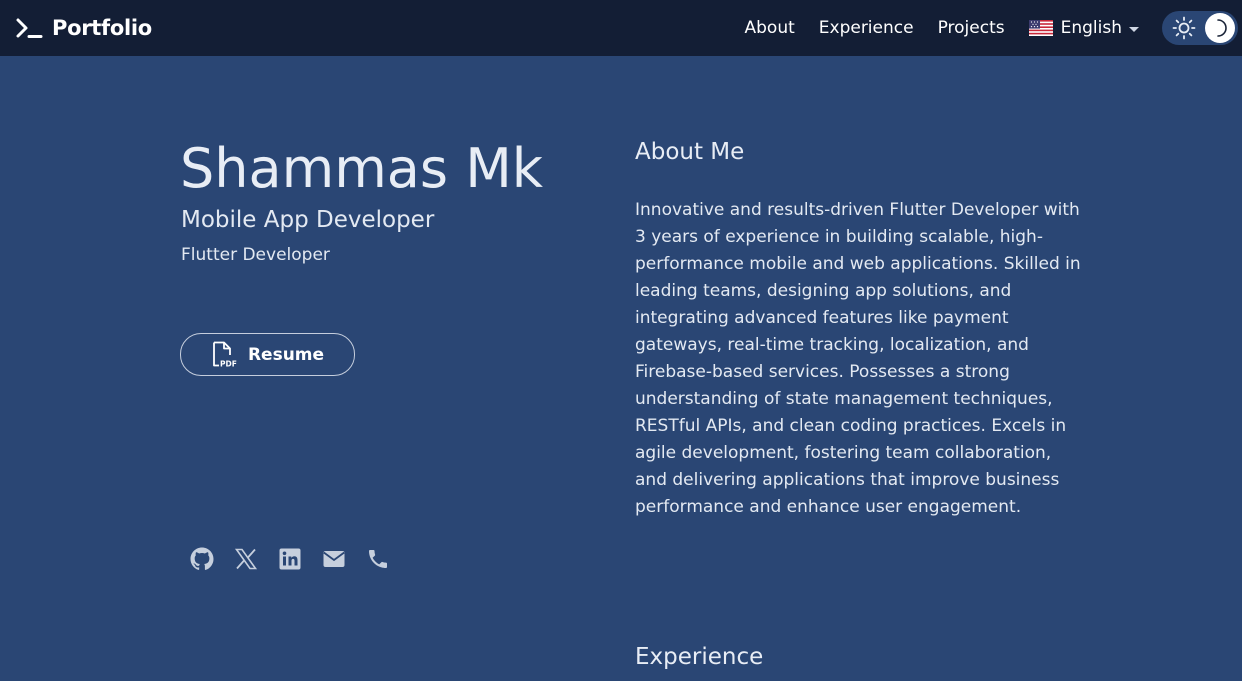 Image resolution: width=1242 pixels, height=681 pixels. I want to click on x-icon, so click(246, 559).